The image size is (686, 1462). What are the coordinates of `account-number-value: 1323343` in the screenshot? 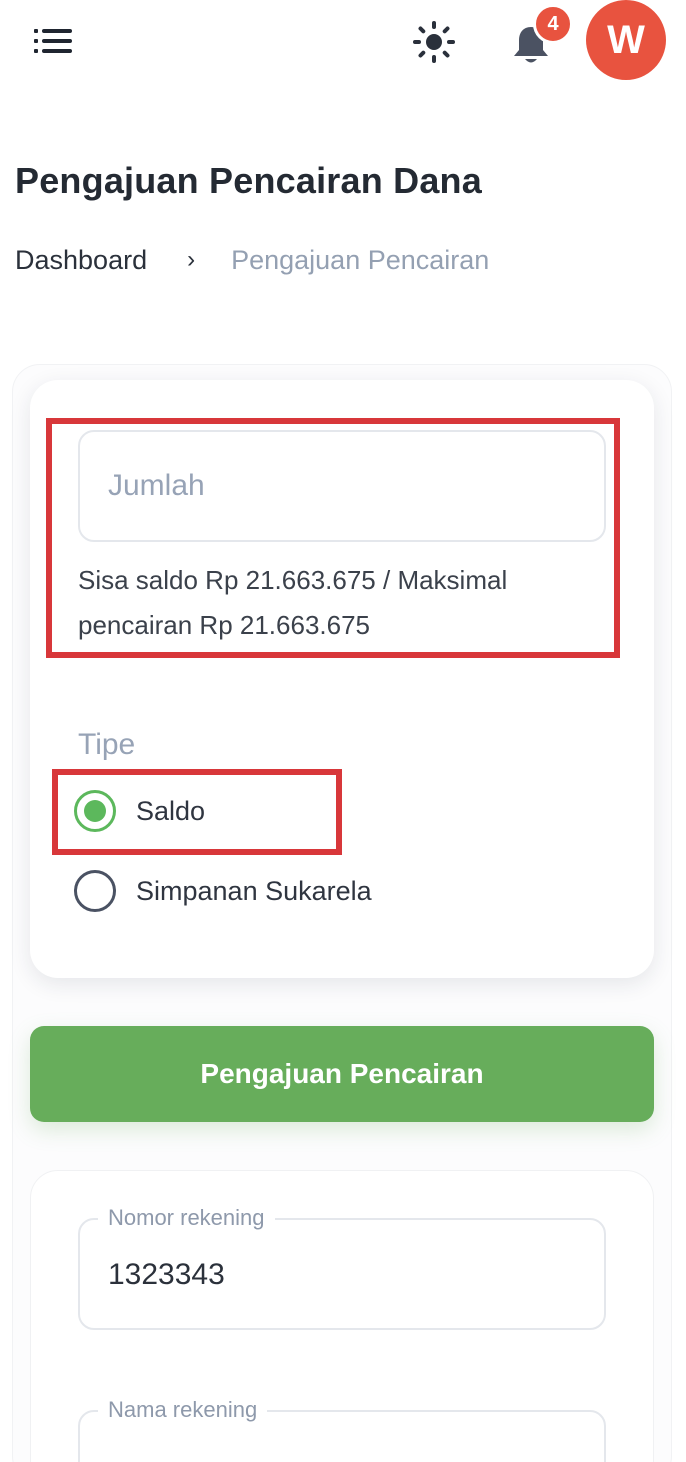 It's located at (166, 1274).